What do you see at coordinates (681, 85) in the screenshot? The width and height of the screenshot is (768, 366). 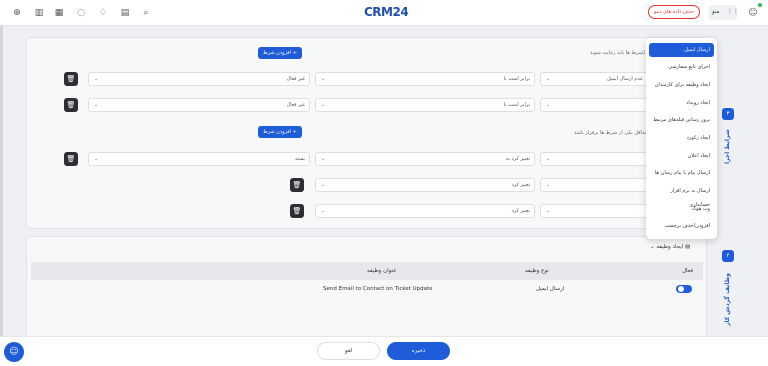 I see `dropdown-item: ایجاد وظیفه برای کارمندان` at bounding box center [681, 85].